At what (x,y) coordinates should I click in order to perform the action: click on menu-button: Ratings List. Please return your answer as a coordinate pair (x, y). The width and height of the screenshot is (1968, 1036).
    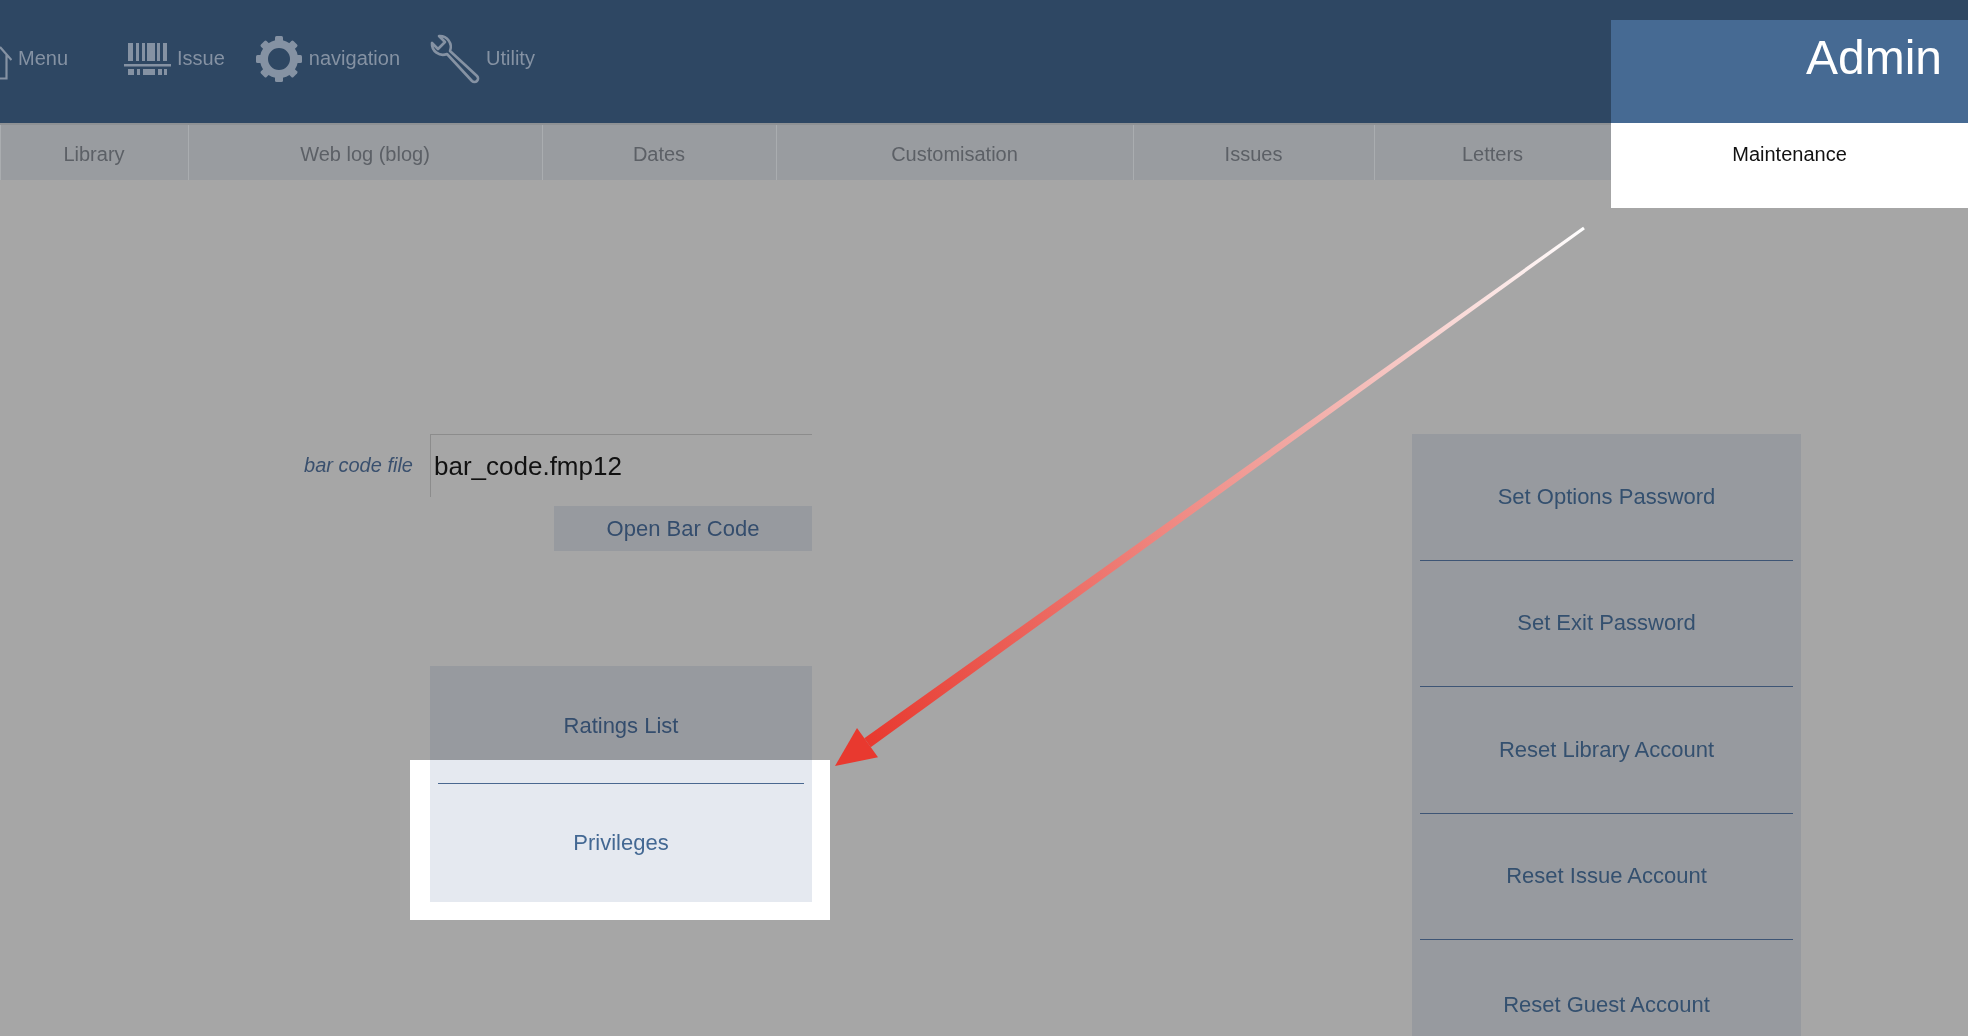
    Looking at the image, I should click on (621, 713).